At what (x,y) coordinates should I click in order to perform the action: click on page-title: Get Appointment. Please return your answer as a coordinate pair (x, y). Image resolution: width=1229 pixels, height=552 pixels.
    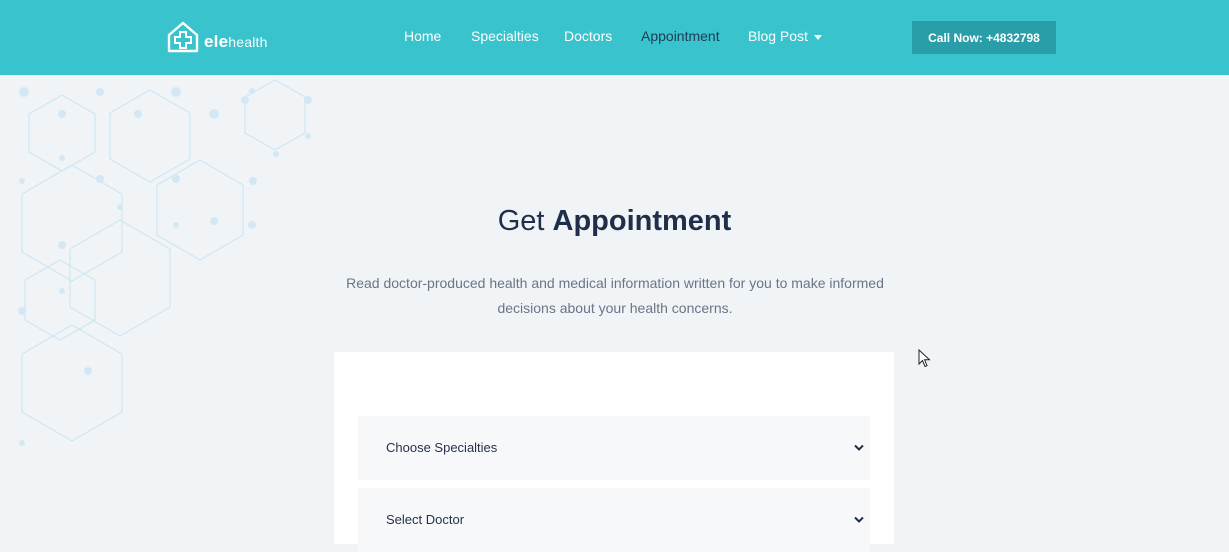
    Looking at the image, I should click on (614, 221).